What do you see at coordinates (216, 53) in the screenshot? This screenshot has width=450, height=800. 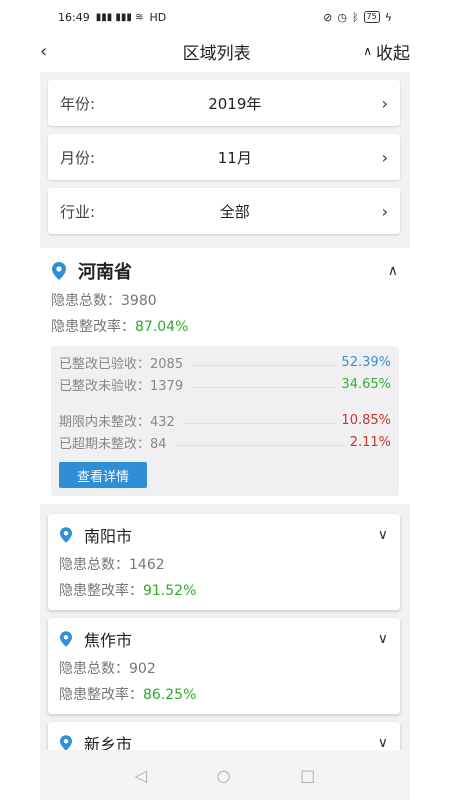 I see `page-title: 区域列表` at bounding box center [216, 53].